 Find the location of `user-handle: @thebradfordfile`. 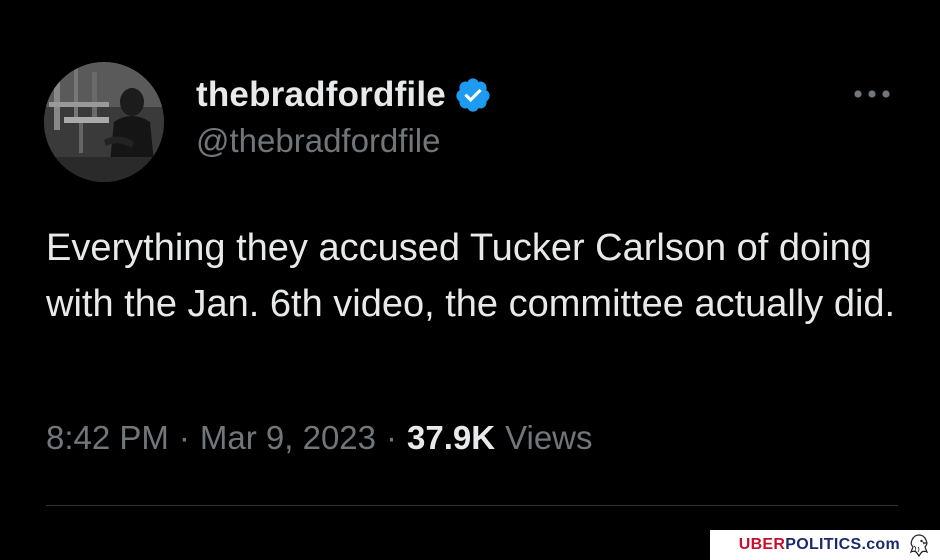

user-handle: @thebradfordfile is located at coordinates (318, 141).